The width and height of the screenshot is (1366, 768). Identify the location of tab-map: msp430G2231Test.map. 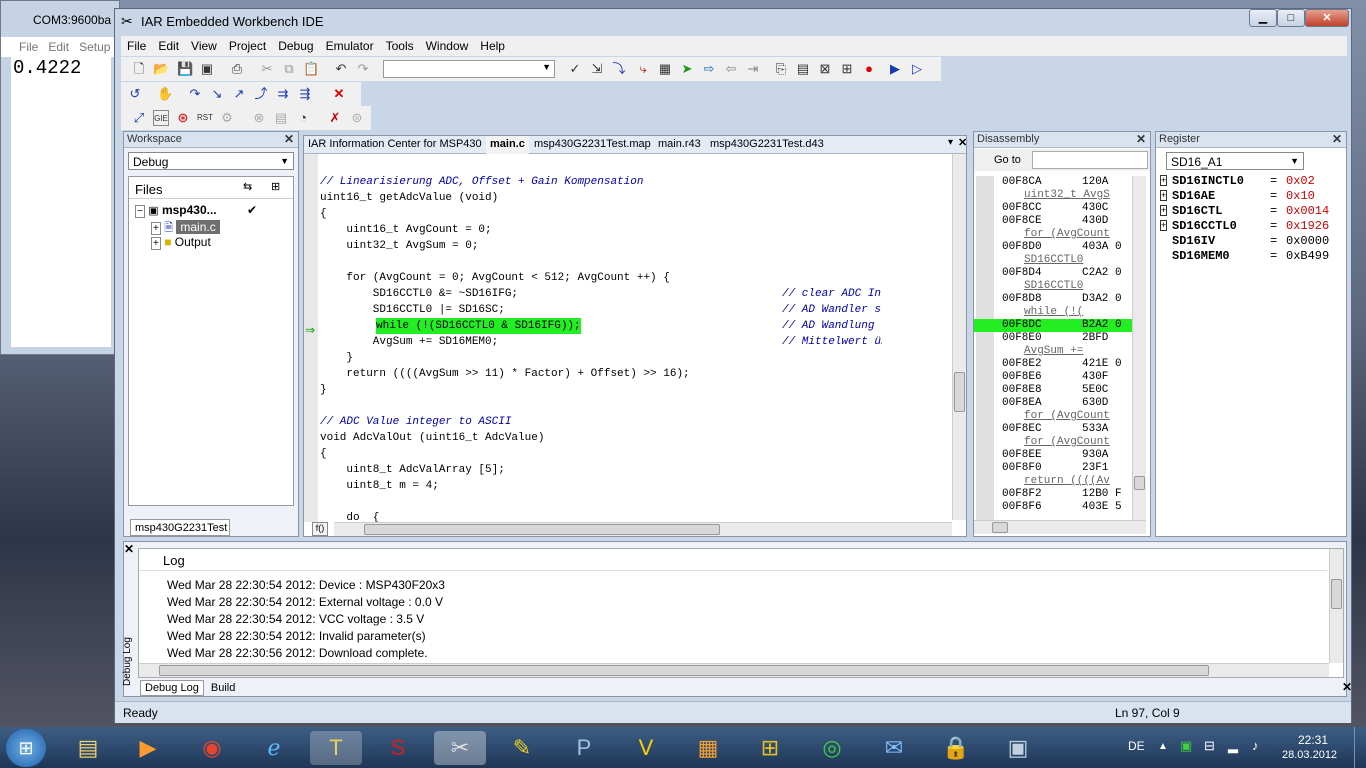
(592, 144).